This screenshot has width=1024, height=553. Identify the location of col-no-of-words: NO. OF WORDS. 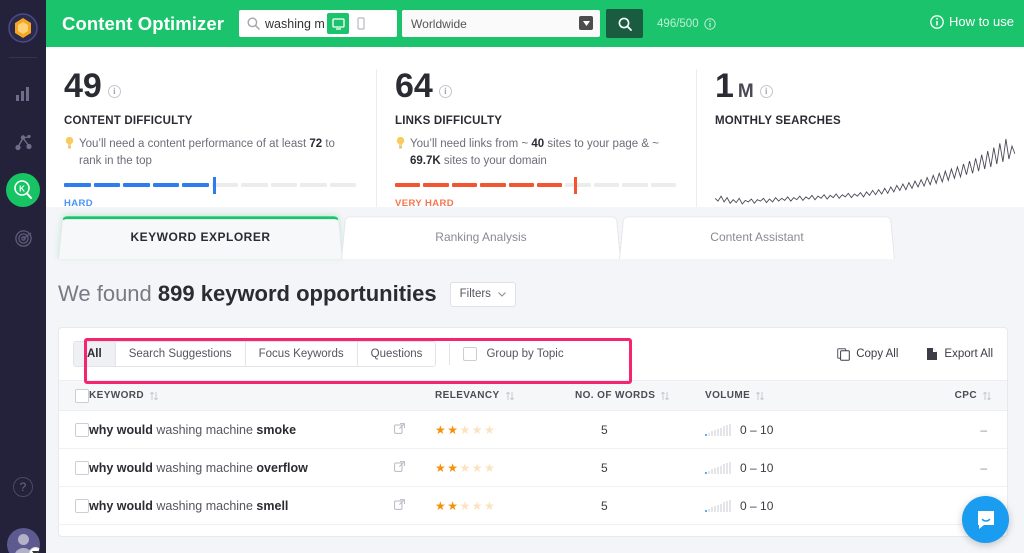
(640, 395).